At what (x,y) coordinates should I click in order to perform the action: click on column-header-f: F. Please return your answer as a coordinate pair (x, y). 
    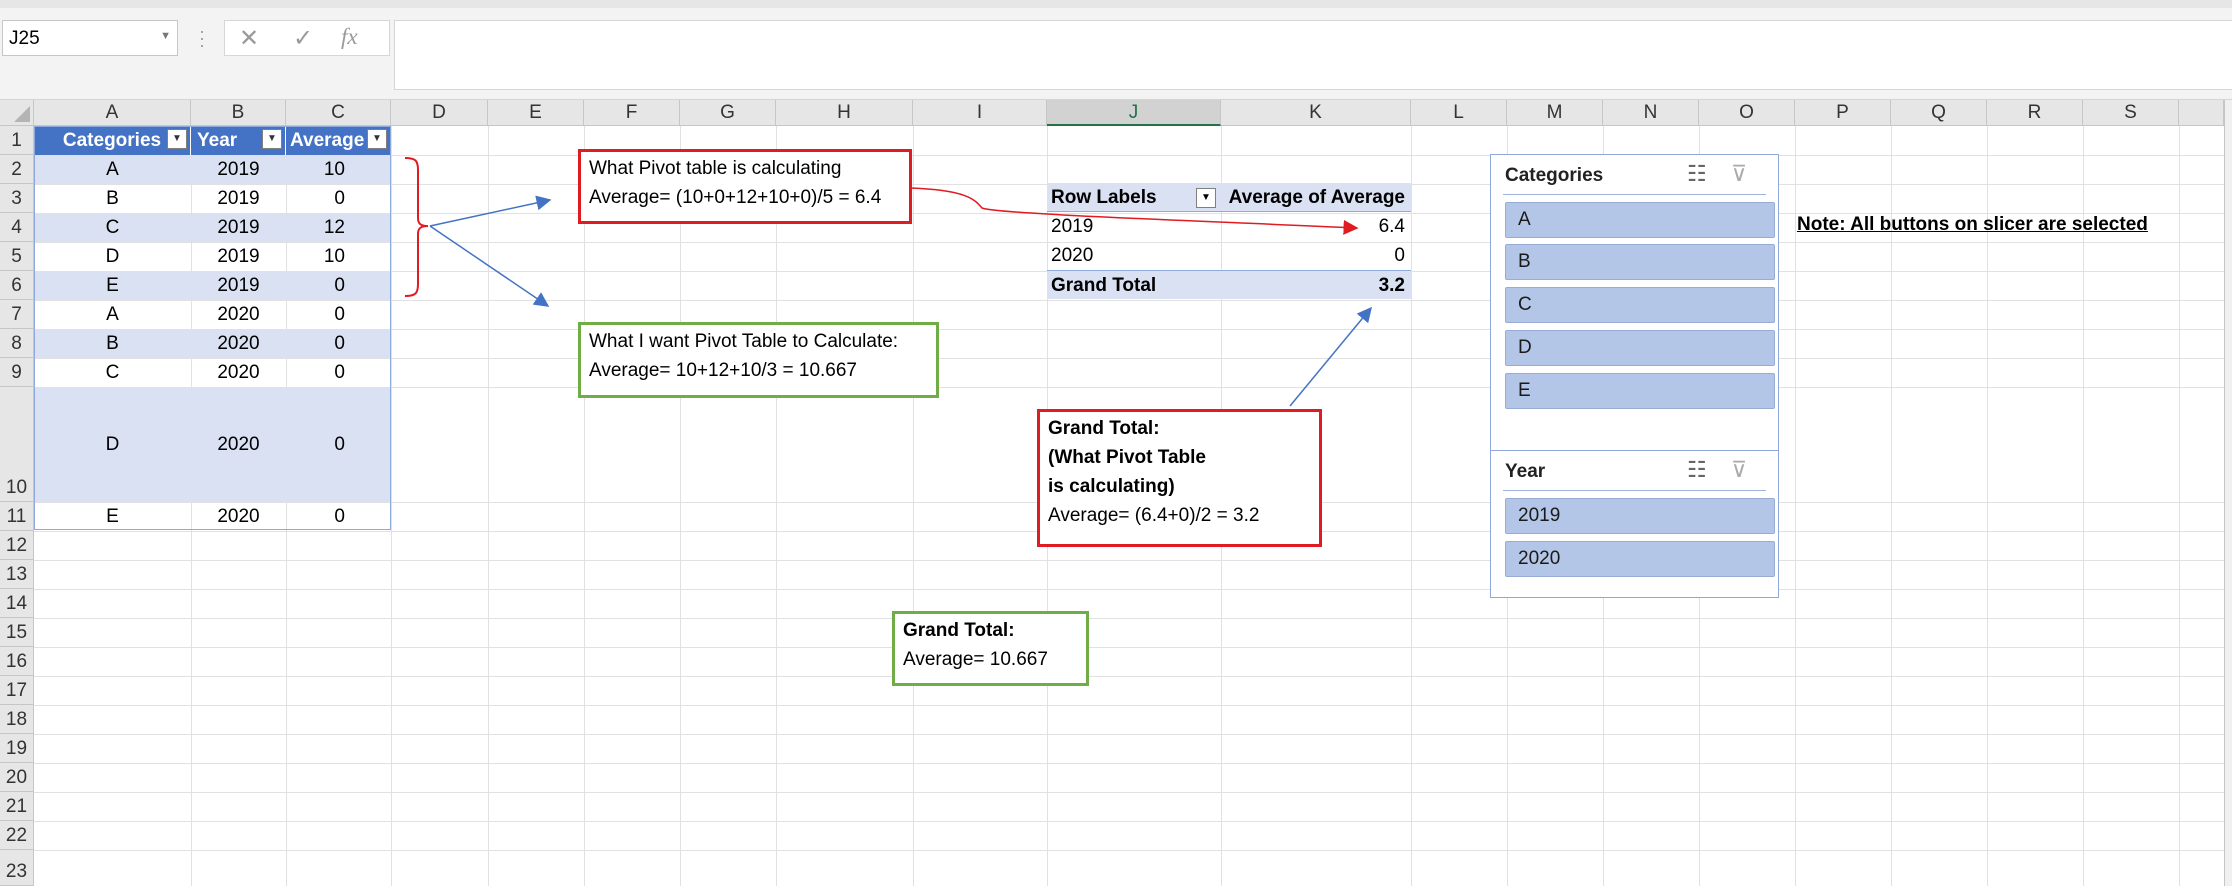
    Looking at the image, I should click on (632, 113).